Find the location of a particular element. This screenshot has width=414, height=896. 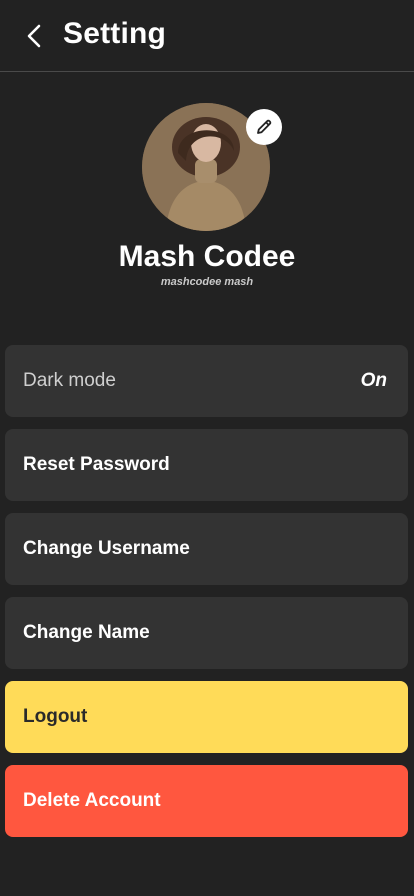

change-username-button: Change Username is located at coordinates (206, 549).